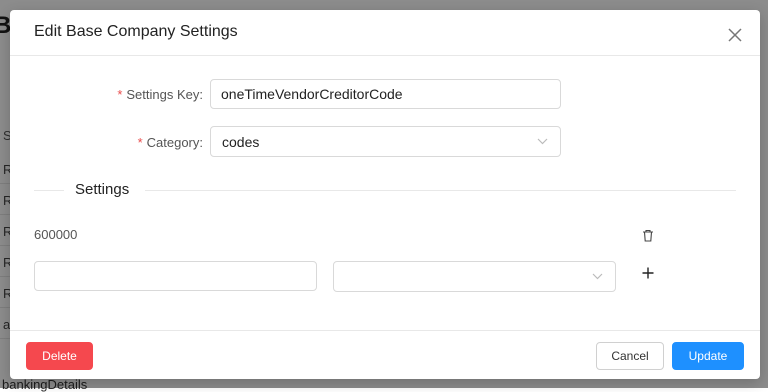 The width and height of the screenshot is (768, 392). Describe the element at coordinates (59, 356) in the screenshot. I see `delete-button: Delete` at that location.